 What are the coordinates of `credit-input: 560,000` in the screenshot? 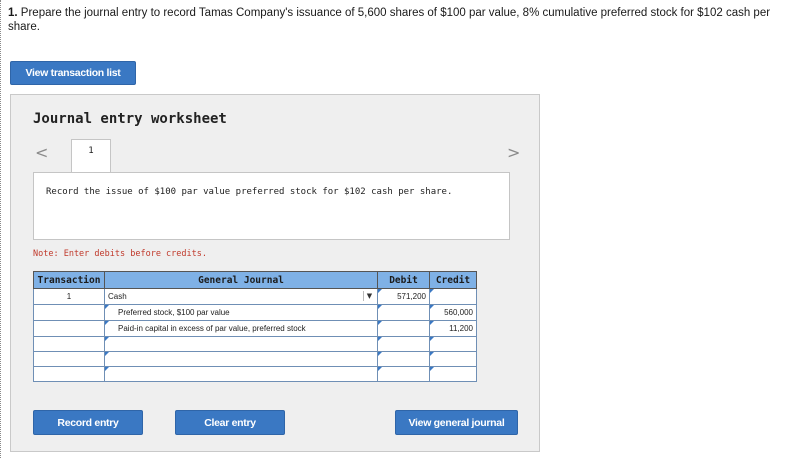 It's located at (453, 312).